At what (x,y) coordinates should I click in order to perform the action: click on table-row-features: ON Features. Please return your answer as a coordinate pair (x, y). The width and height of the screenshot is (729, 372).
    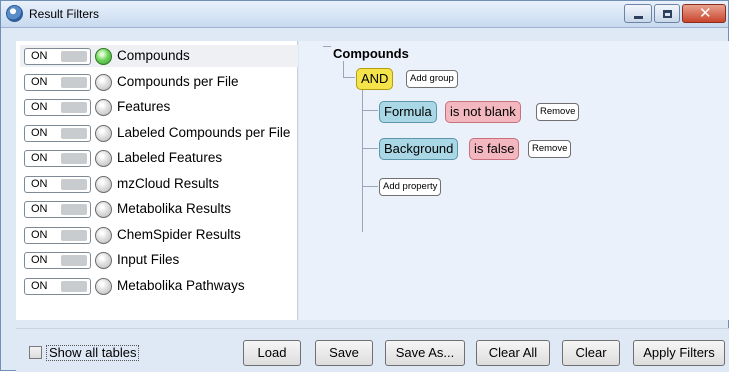
    Looking at the image, I should click on (159, 107).